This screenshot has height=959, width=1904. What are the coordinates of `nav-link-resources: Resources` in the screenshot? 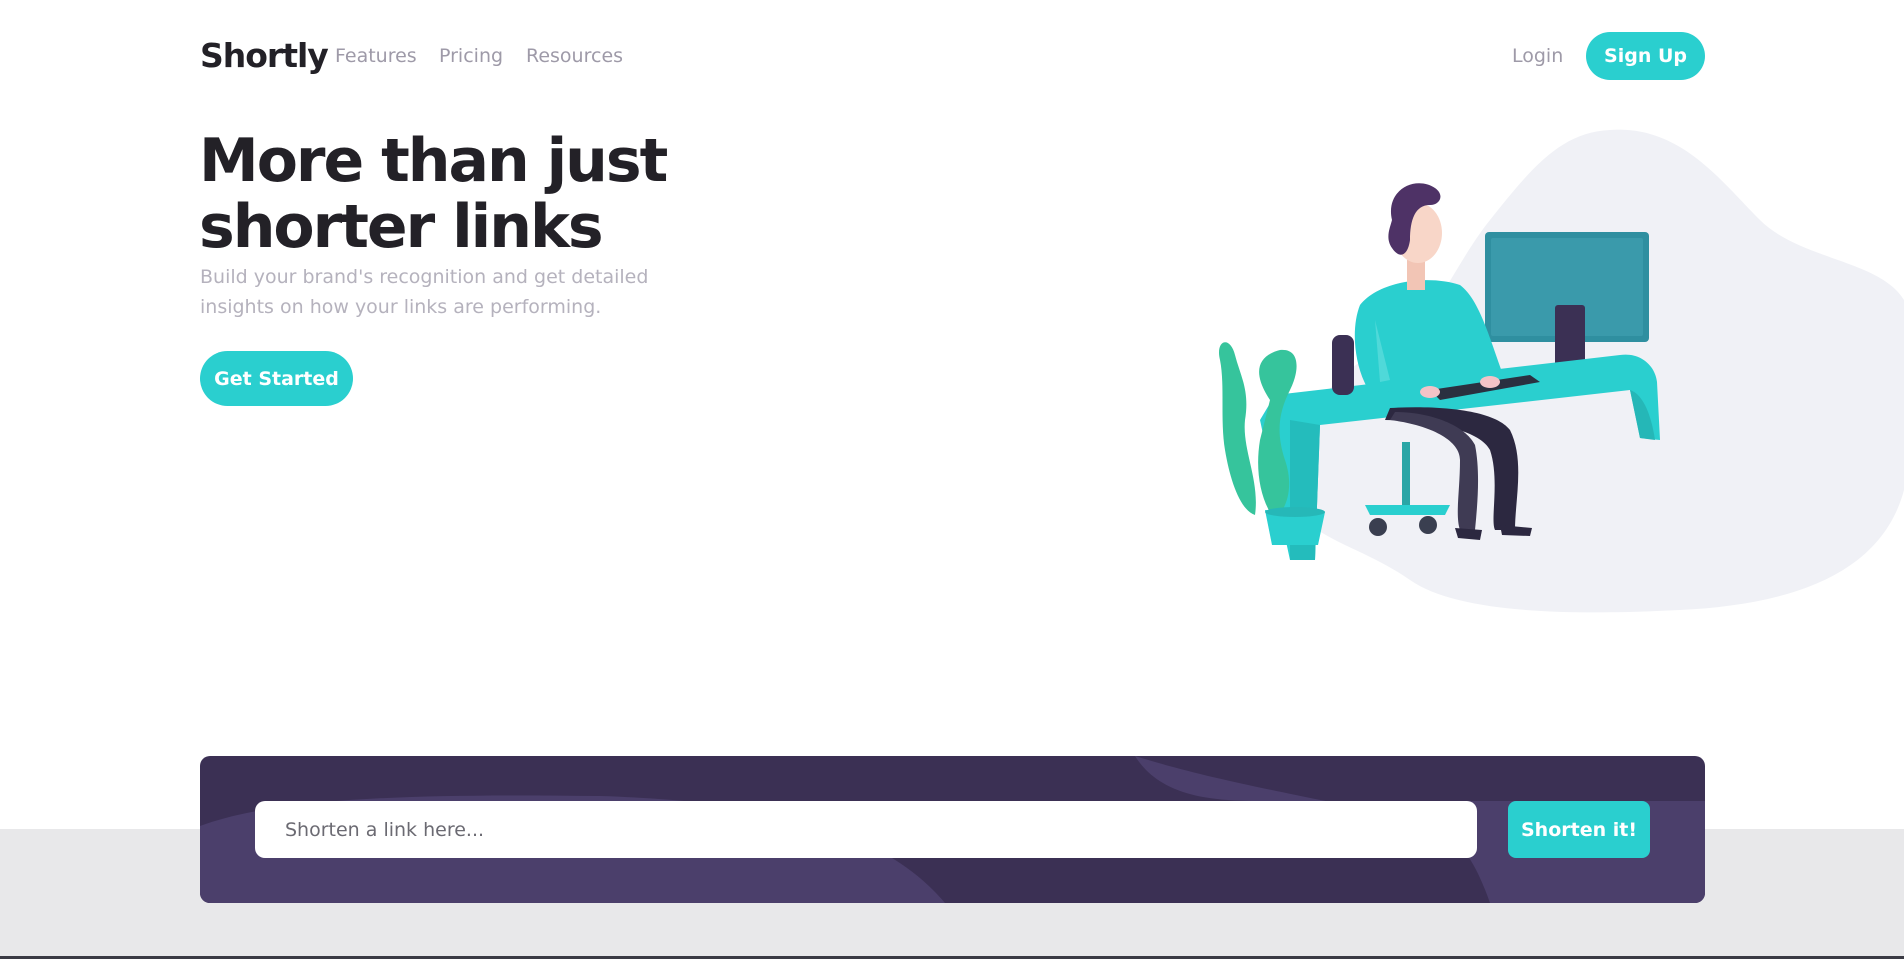 It's located at (574, 56).